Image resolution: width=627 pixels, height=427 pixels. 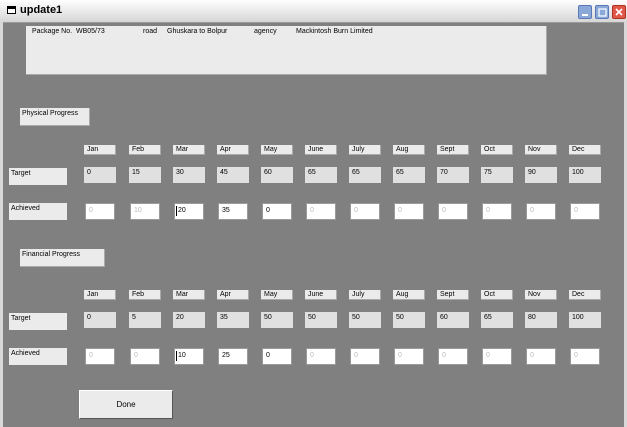 What do you see at coordinates (145, 175) in the screenshot?
I see `physical-target-feb: 15` at bounding box center [145, 175].